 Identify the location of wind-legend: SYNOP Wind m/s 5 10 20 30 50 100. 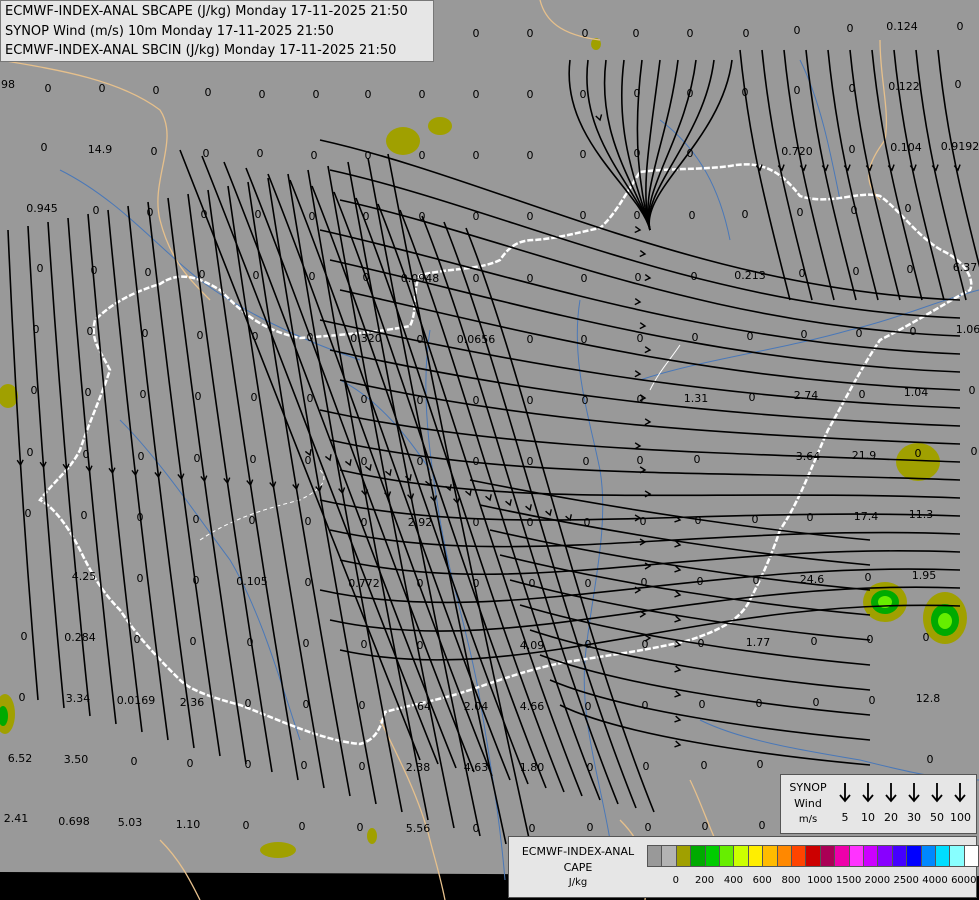
(878, 804).